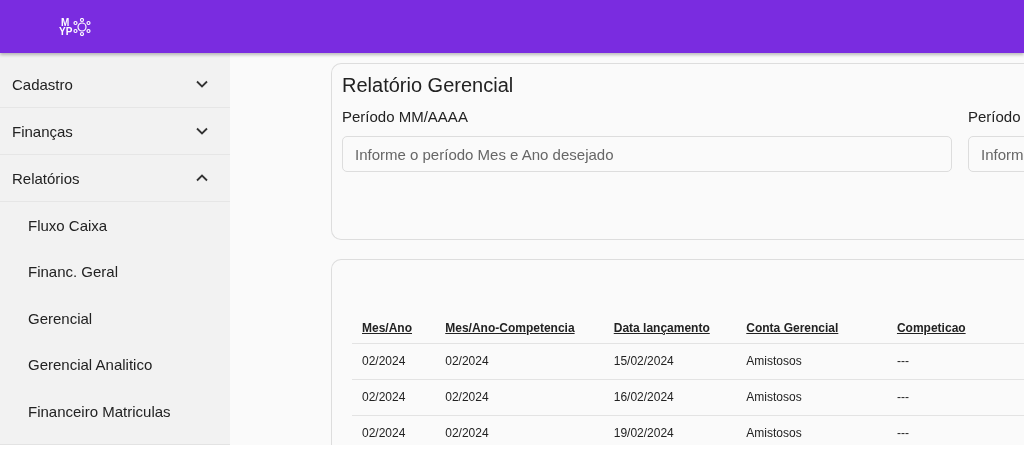  Describe the element at coordinates (661, 328) in the screenshot. I see `column-header: Data lançamento` at that location.